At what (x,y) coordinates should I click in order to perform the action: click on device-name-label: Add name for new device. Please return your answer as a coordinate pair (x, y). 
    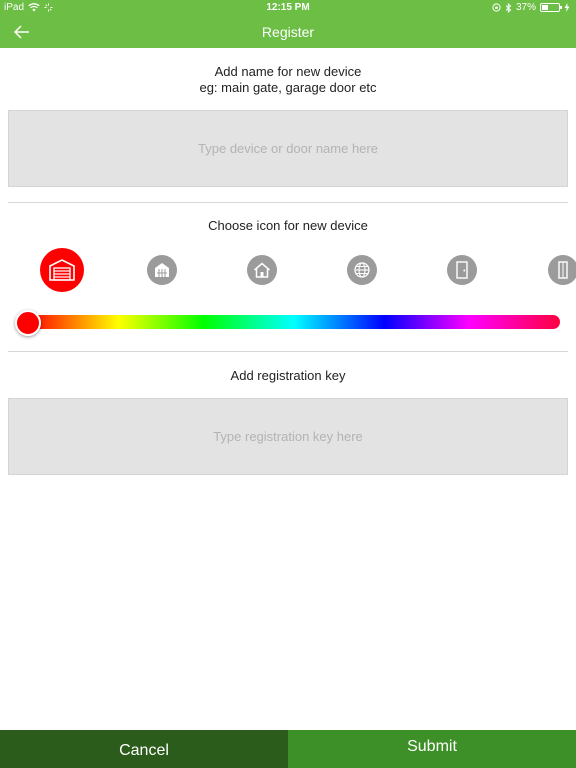
    Looking at the image, I should click on (288, 71).